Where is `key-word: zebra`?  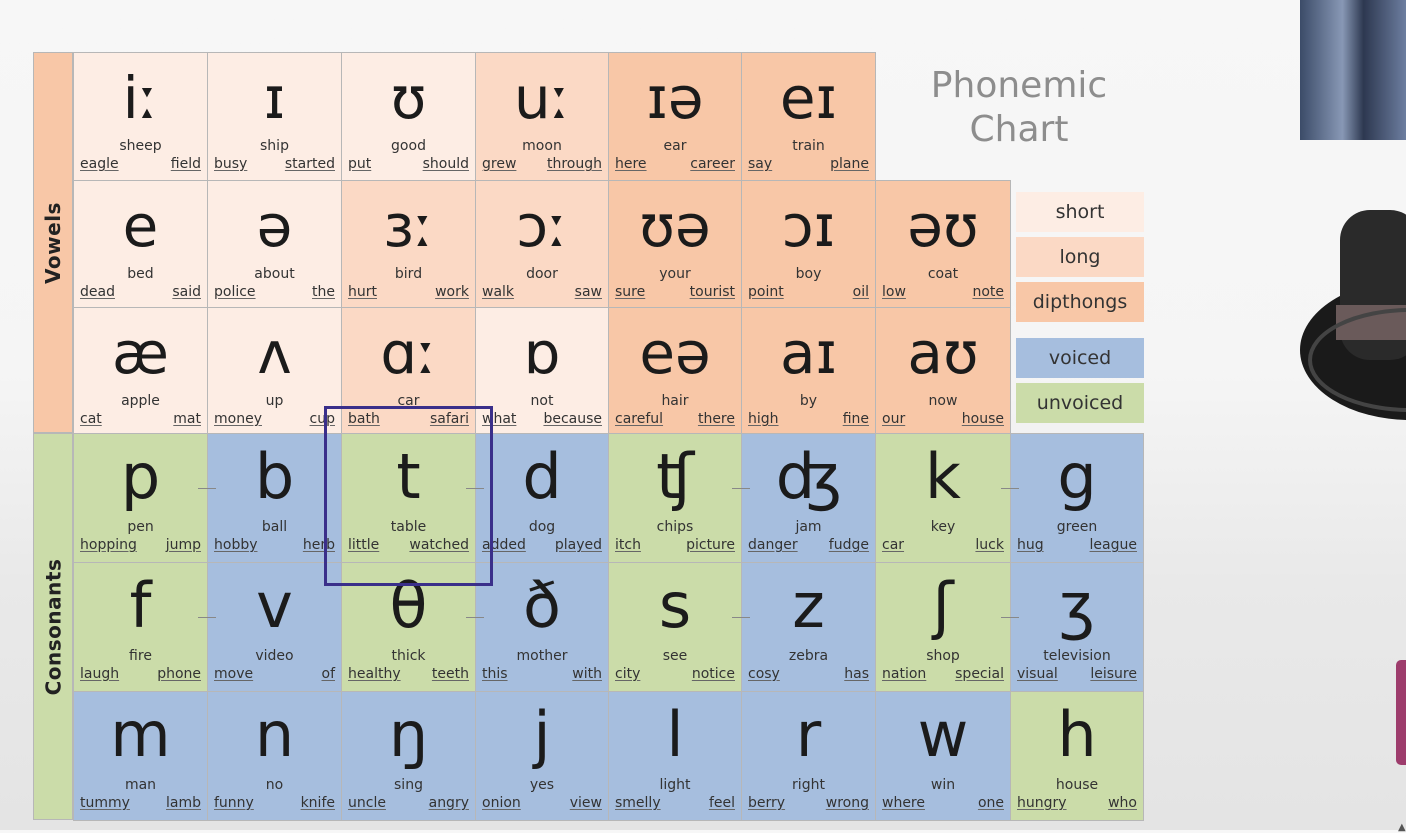
key-word: zebra is located at coordinates (808, 656).